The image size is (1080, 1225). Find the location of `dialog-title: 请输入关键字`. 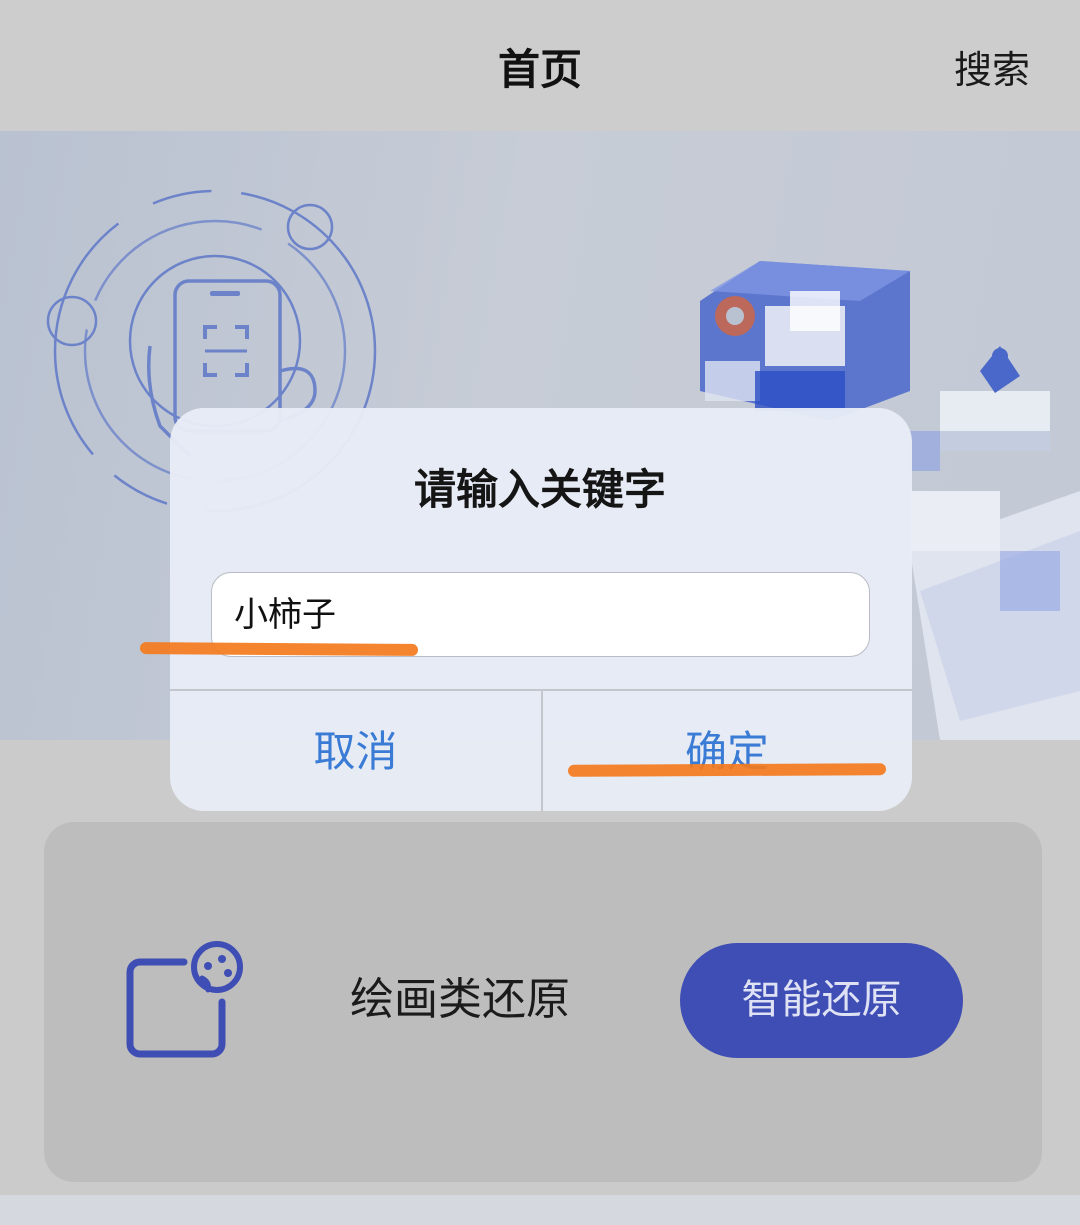

dialog-title: 请输入关键字 is located at coordinates (539, 489).